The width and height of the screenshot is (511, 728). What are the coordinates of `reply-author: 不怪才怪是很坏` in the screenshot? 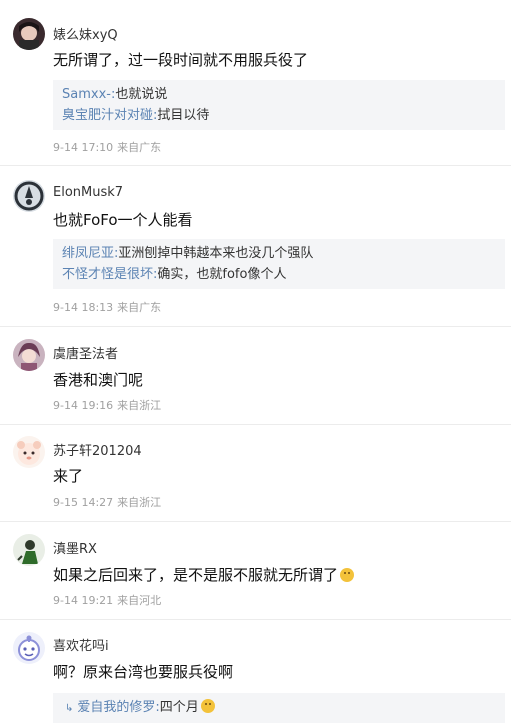 It's located at (107, 274).